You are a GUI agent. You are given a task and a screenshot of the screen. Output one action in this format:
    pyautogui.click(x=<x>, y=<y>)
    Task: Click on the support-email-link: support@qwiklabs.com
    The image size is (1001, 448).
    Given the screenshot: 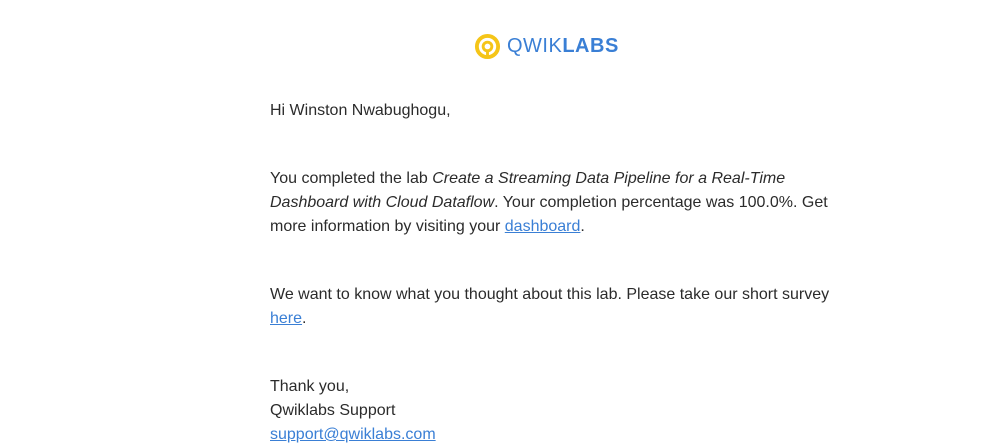 What is the action you would take?
    pyautogui.click(x=353, y=434)
    